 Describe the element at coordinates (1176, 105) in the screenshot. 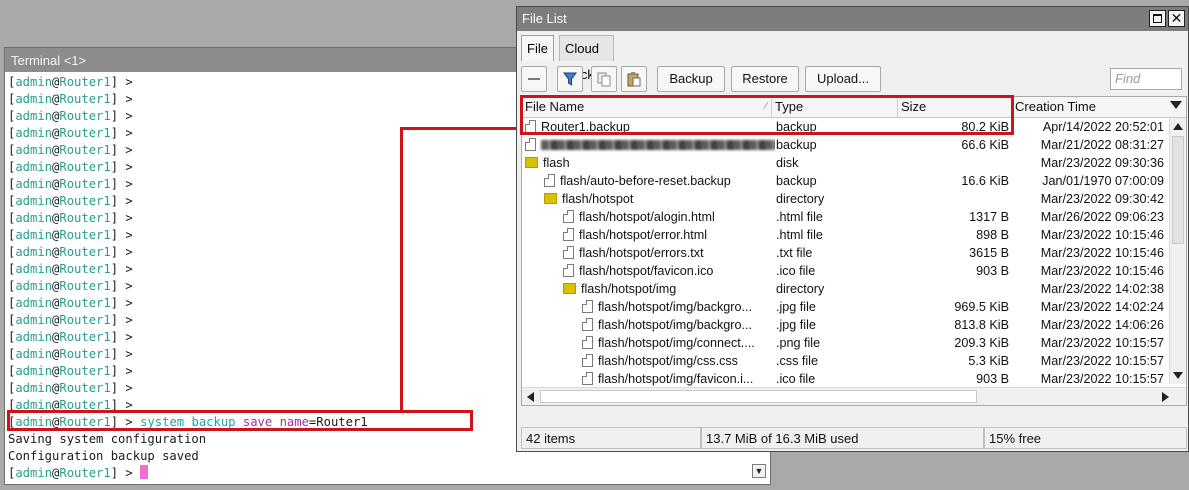

I see `column-menu-icon` at that location.